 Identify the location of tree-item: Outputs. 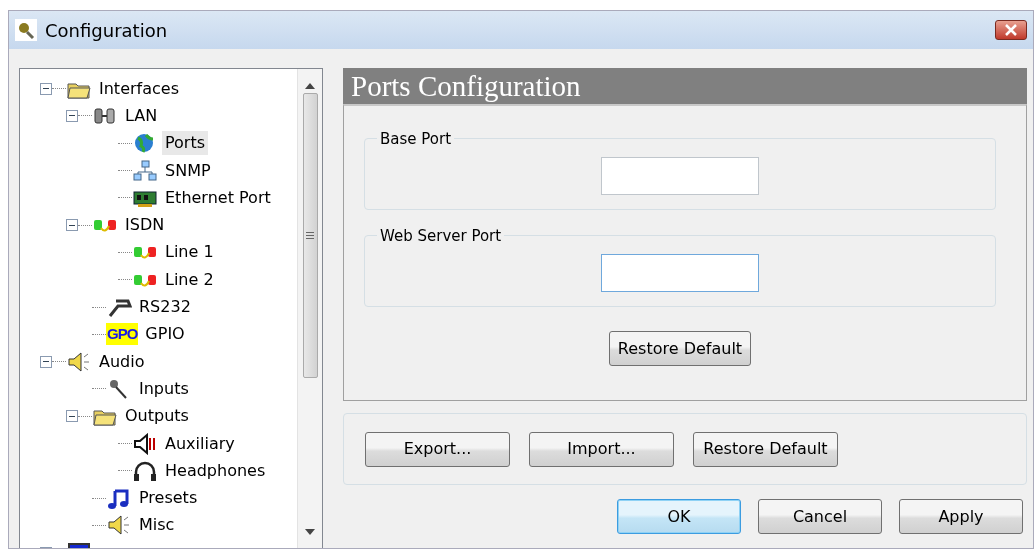
(168, 416).